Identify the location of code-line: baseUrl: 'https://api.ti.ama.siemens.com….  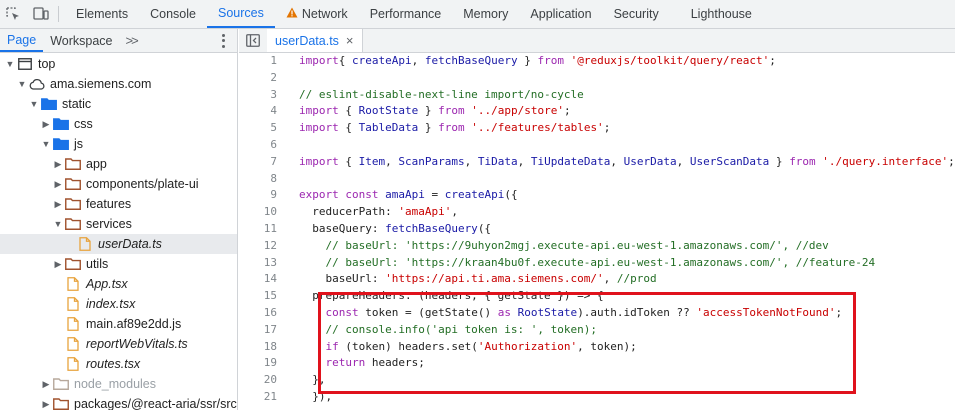
(478, 279).